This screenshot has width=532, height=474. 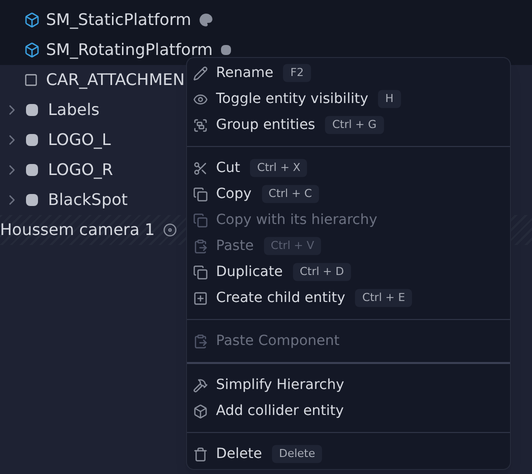 What do you see at coordinates (348, 411) in the screenshot?
I see `menu-item: Add collider entity` at bounding box center [348, 411].